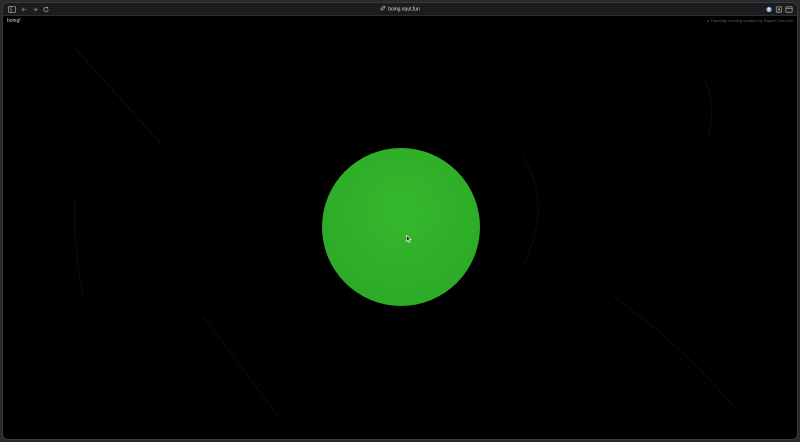 The width and height of the screenshot is (800, 442). I want to click on green-ball, so click(401, 227).